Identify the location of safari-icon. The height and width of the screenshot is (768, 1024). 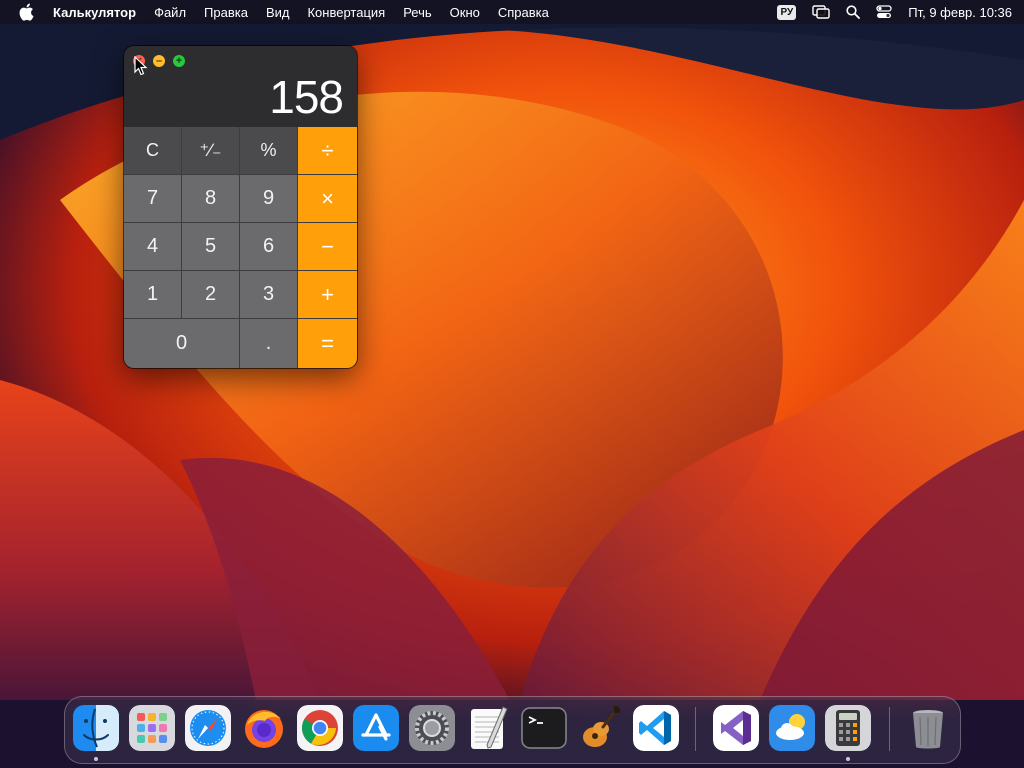
(208, 728).